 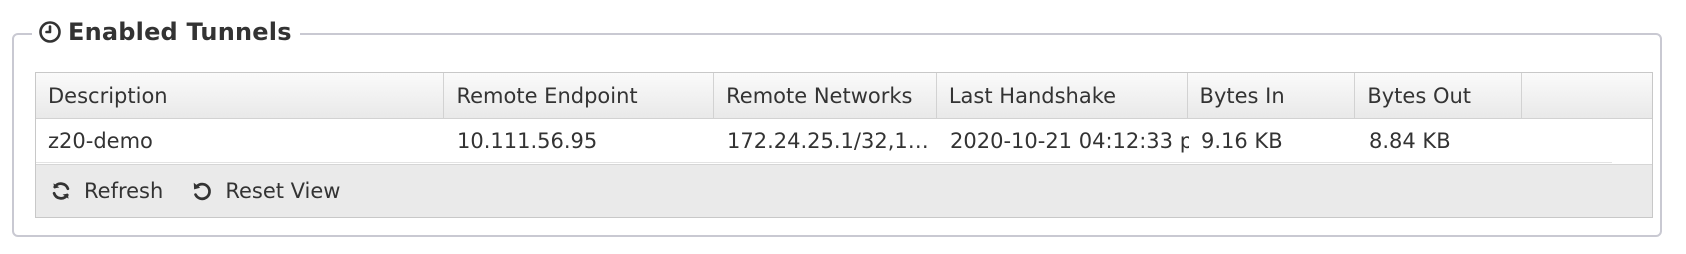 I want to click on column-header-description: Description, so click(x=240, y=95).